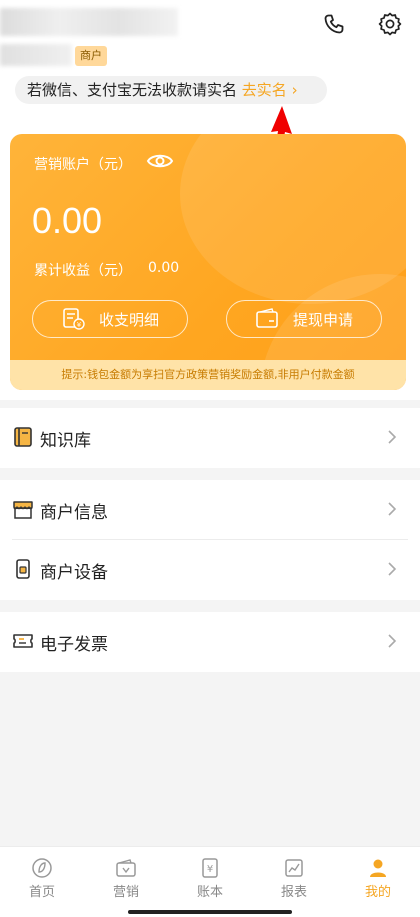 The image size is (420, 917). I want to click on gear-icon, so click(390, 24).